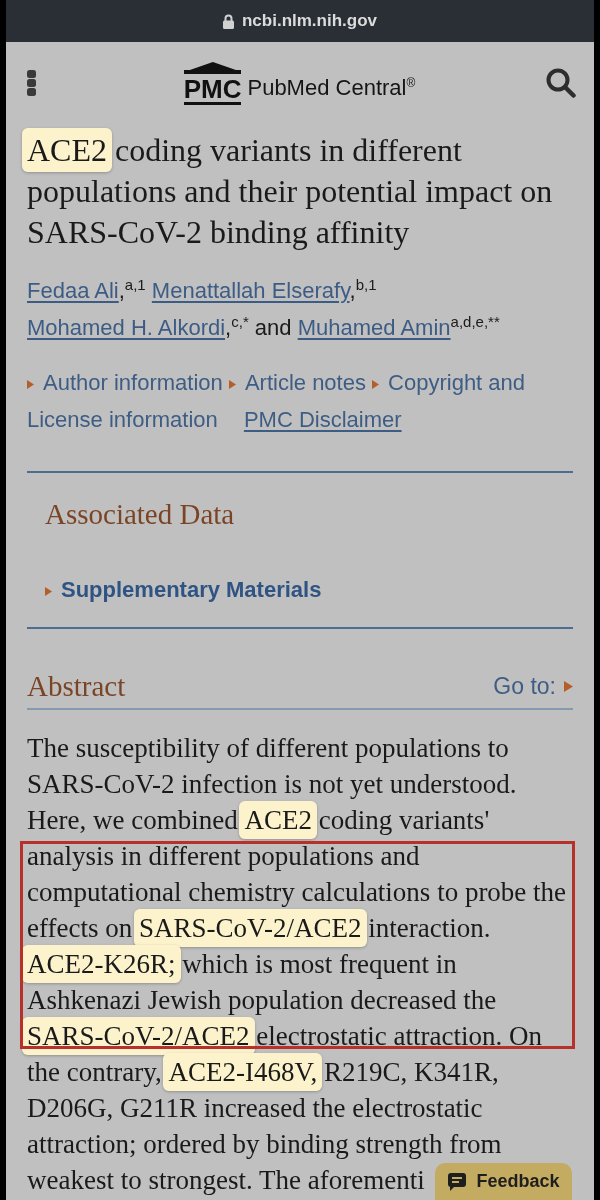 This screenshot has width=600, height=1200. What do you see at coordinates (73, 290) in the screenshot?
I see `author-link: Fedaa Ali` at bounding box center [73, 290].